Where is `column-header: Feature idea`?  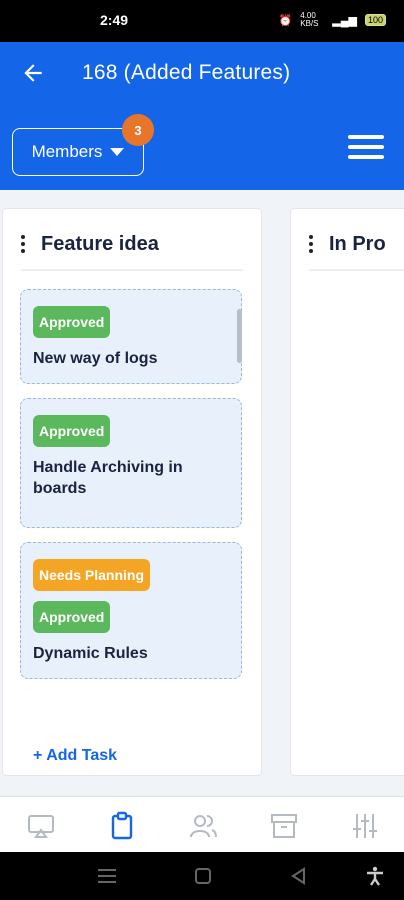
column-header: Feature idea is located at coordinates (90, 244).